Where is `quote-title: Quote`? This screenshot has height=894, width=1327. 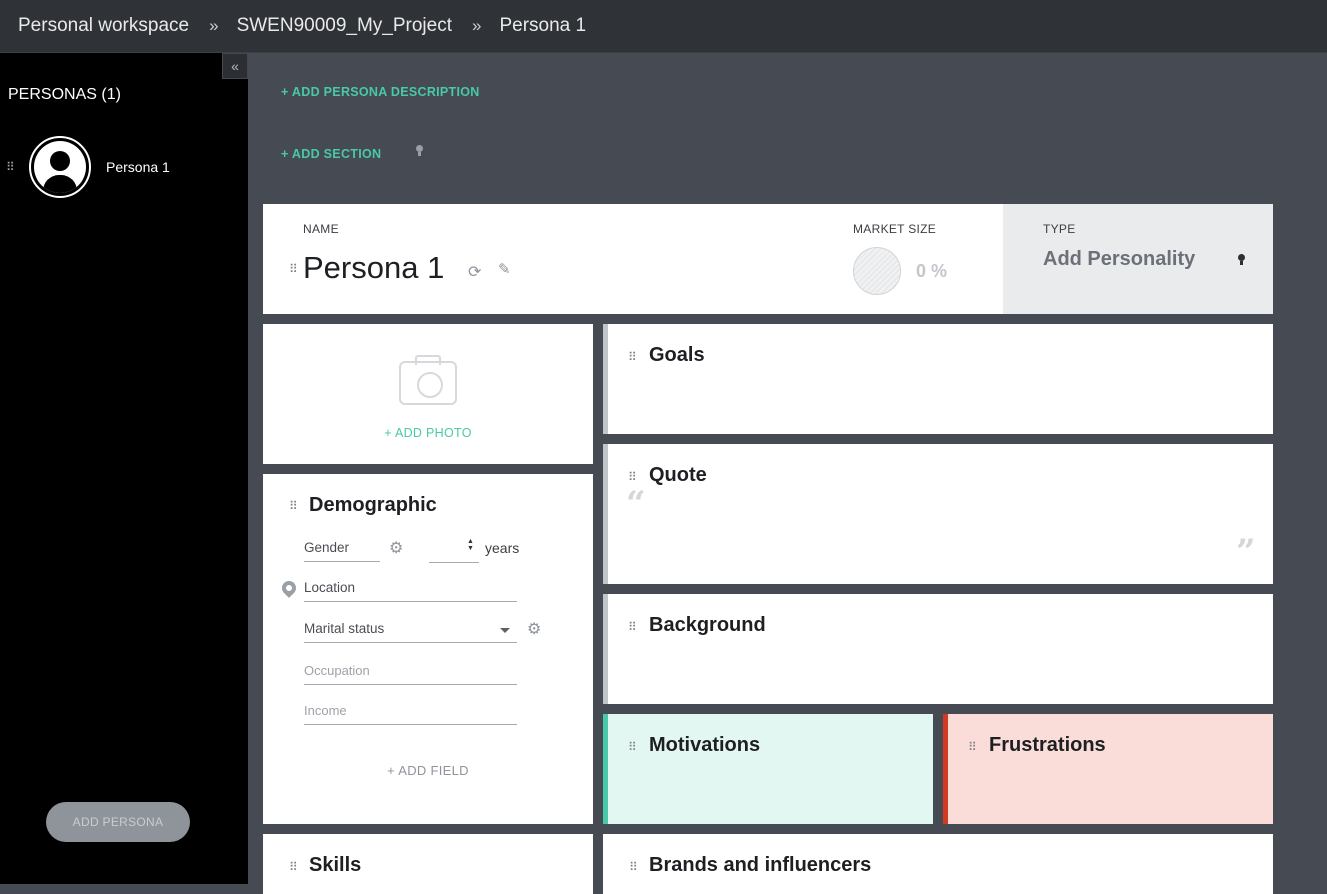 quote-title: Quote is located at coordinates (678, 475).